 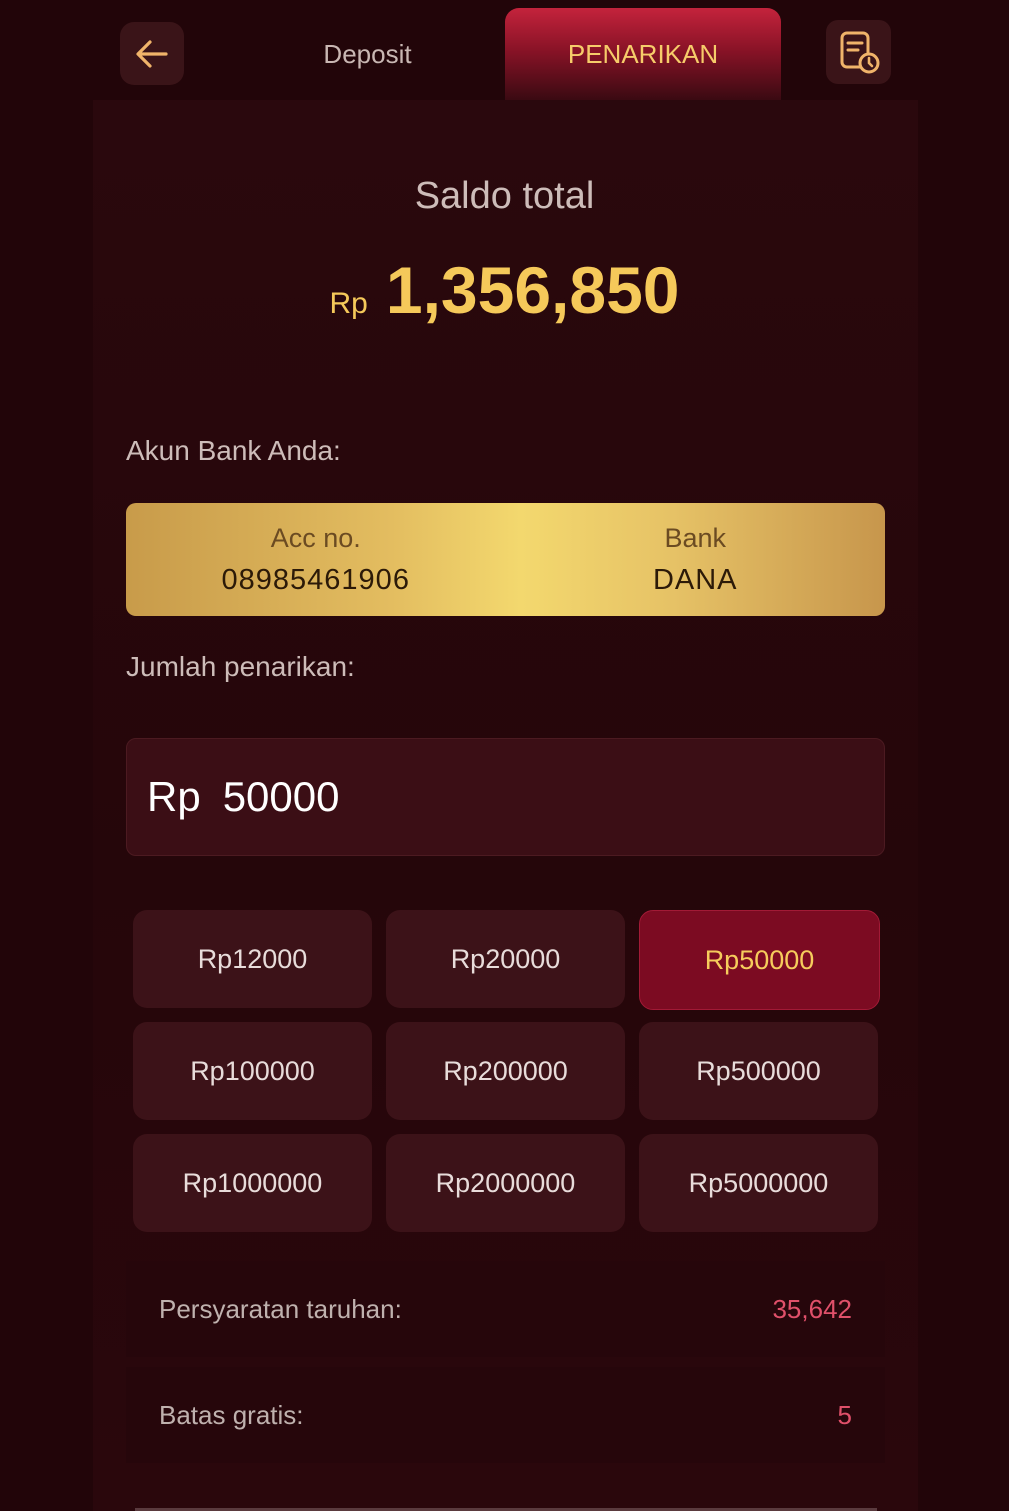 I want to click on preset-amount-button: Rp5000000, so click(x=758, y=1183).